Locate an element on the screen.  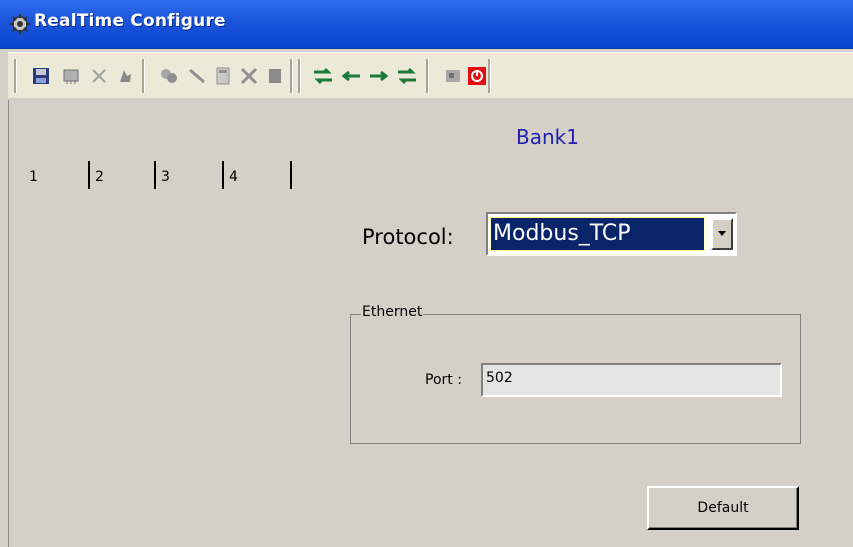
tools-icon is located at coordinates (249, 76).